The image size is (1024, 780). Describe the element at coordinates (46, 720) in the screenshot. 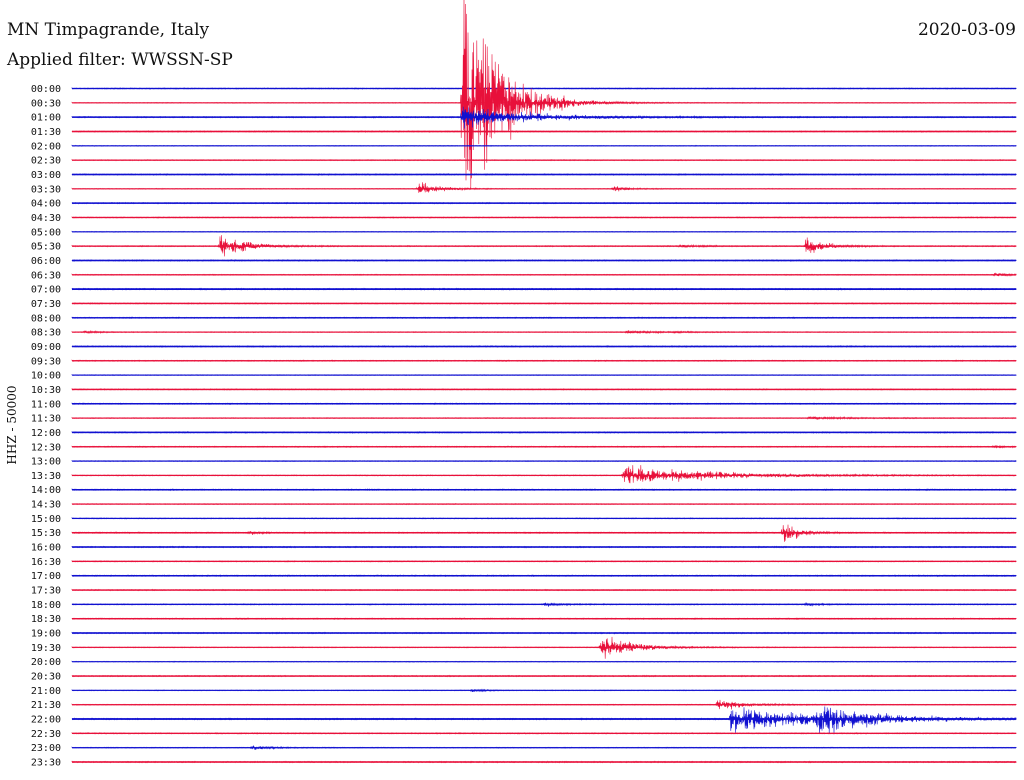

I see `time-label: 22:00` at that location.